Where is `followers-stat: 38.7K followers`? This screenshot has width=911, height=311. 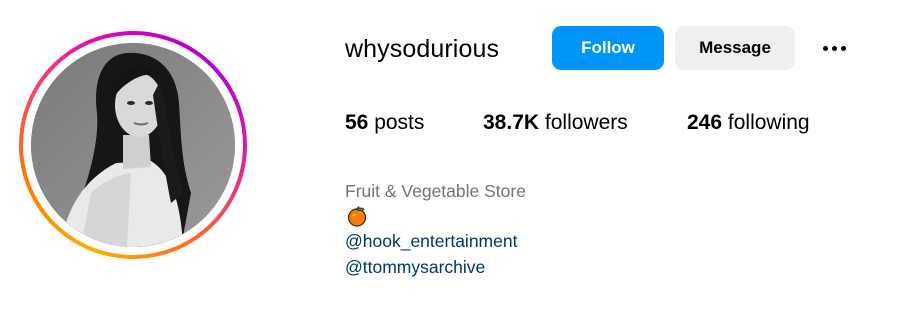 followers-stat: 38.7K followers is located at coordinates (555, 123).